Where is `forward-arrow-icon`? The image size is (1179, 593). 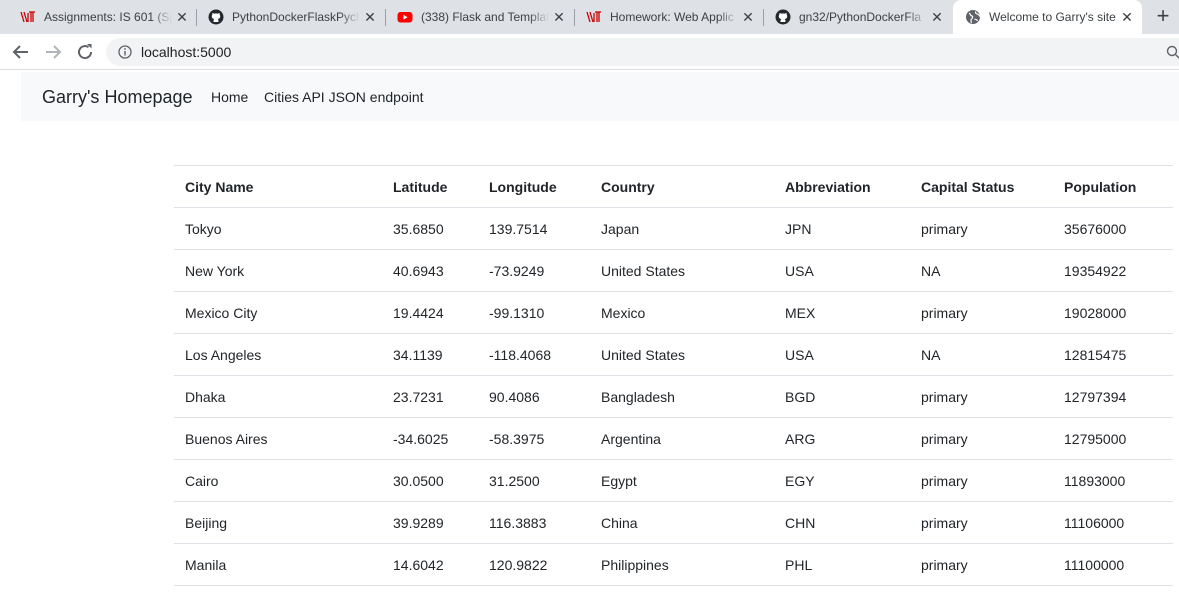
forward-arrow-icon is located at coordinates (53, 52).